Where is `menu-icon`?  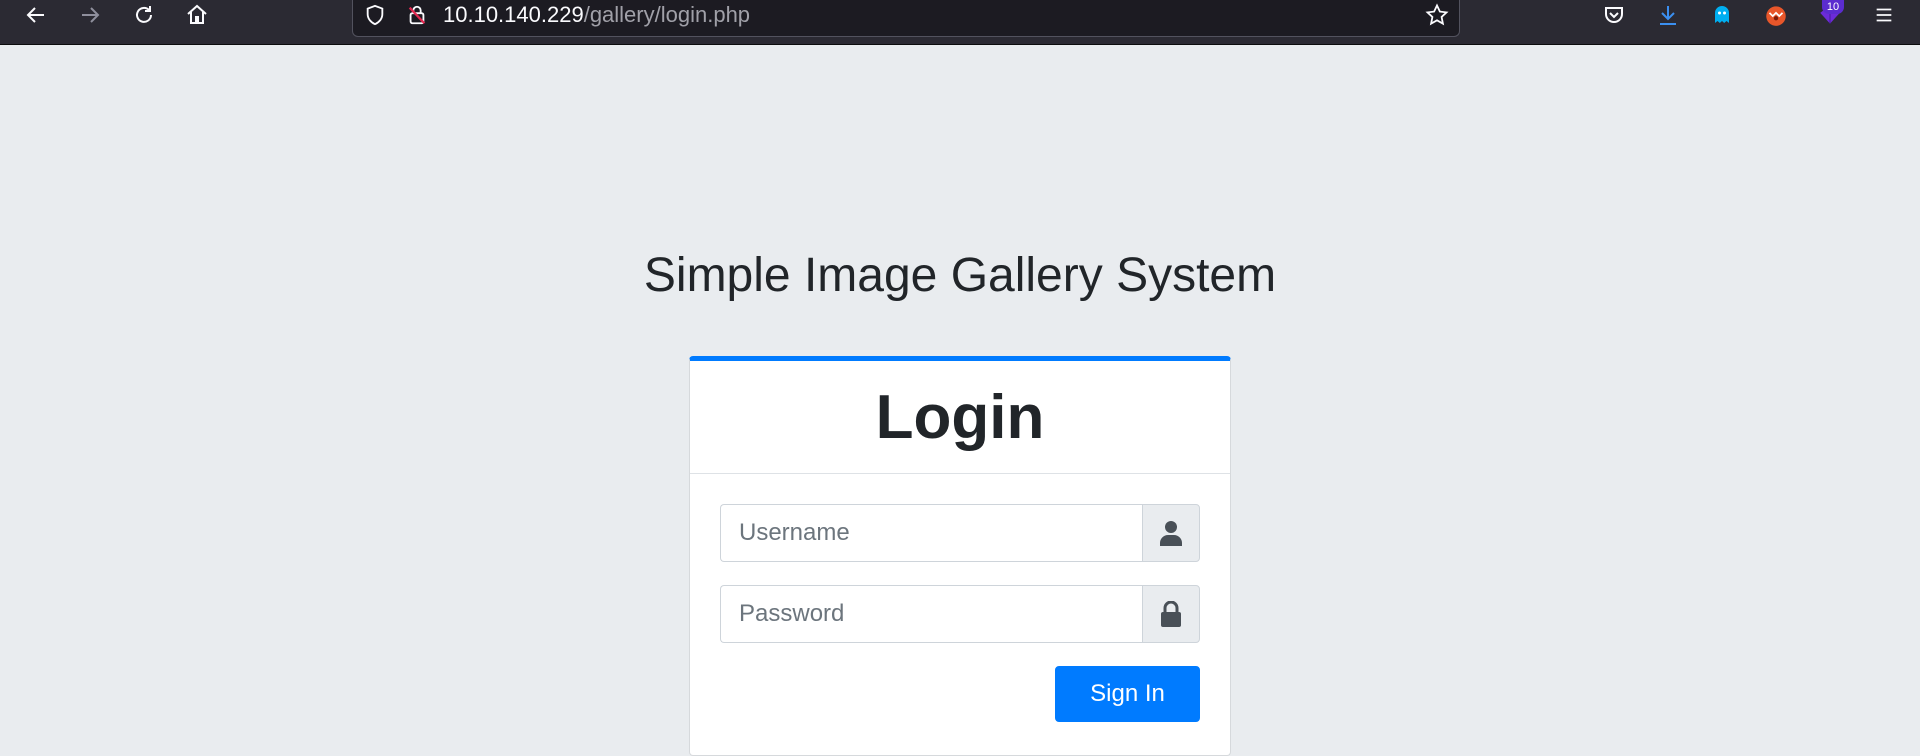
menu-icon is located at coordinates (1884, 15).